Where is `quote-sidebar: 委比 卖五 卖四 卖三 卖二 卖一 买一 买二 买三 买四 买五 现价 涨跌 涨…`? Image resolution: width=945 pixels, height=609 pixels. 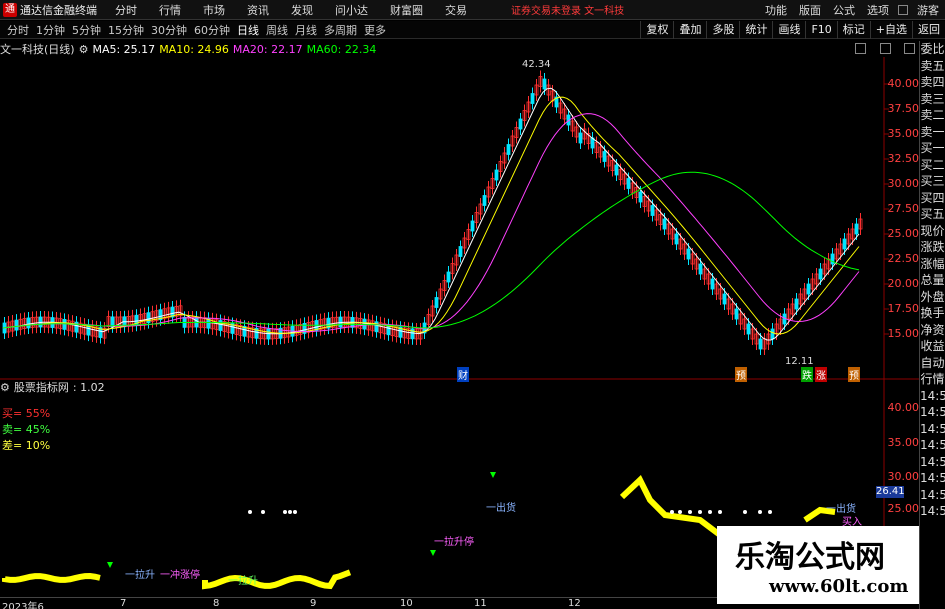
quote-sidebar: 委比 卖五 卖四 卖三 卖二 卖一 买一 买二 买三 买四 买五 现价 涨跌 涨… is located at coordinates (932, 325).